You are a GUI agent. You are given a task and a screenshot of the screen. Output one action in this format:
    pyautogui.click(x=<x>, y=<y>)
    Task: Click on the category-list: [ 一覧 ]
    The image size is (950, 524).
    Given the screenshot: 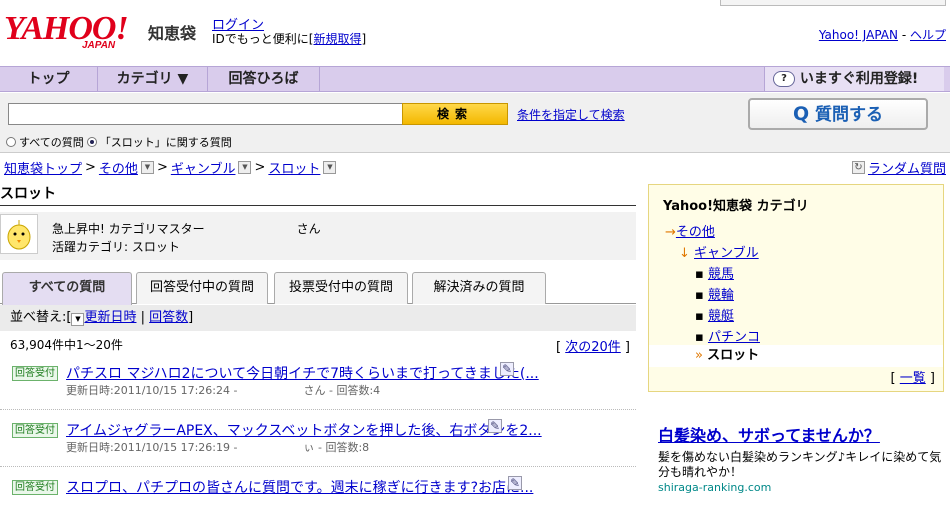 What is the action you would take?
    pyautogui.click(x=913, y=376)
    